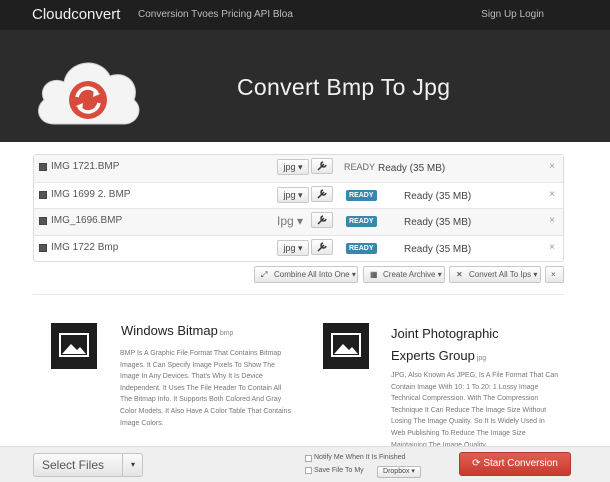 The height and width of the screenshot is (482, 610). I want to click on dropbox-dropdown: Dropbox ▾, so click(399, 472).